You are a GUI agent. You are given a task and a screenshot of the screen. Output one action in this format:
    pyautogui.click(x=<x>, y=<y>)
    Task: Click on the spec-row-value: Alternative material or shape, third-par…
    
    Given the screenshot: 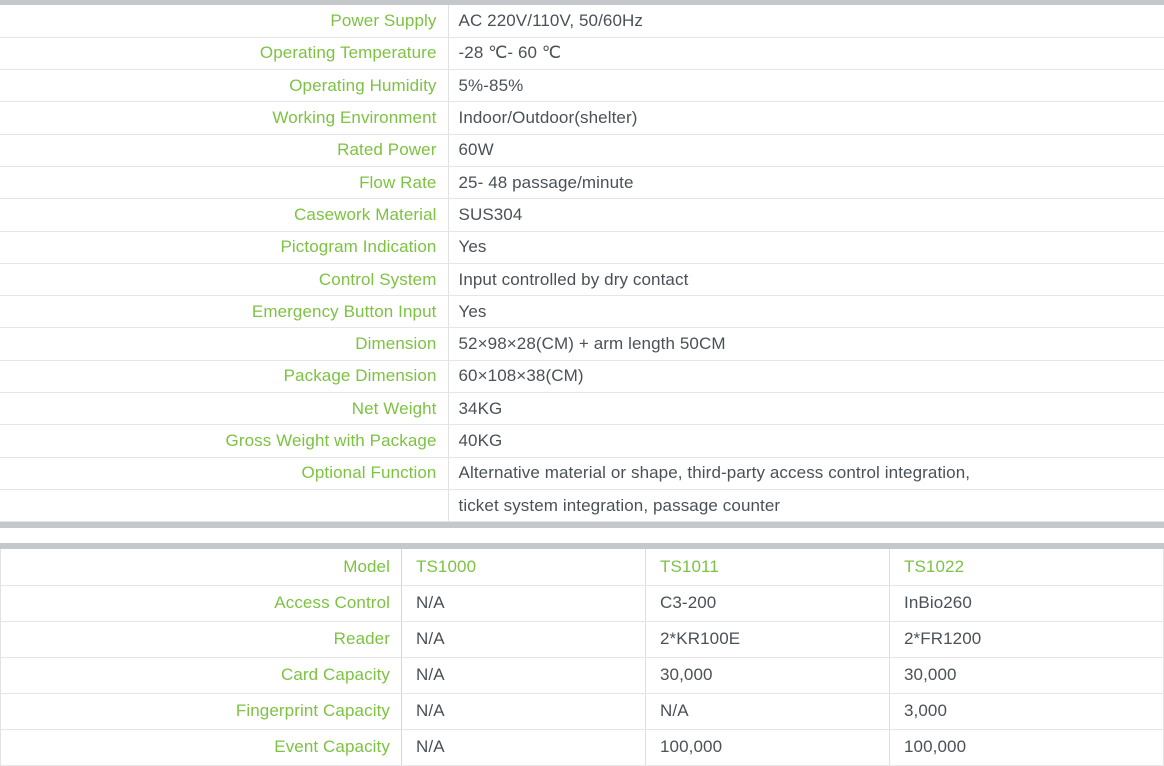 What is the action you would take?
    pyautogui.click(x=806, y=473)
    